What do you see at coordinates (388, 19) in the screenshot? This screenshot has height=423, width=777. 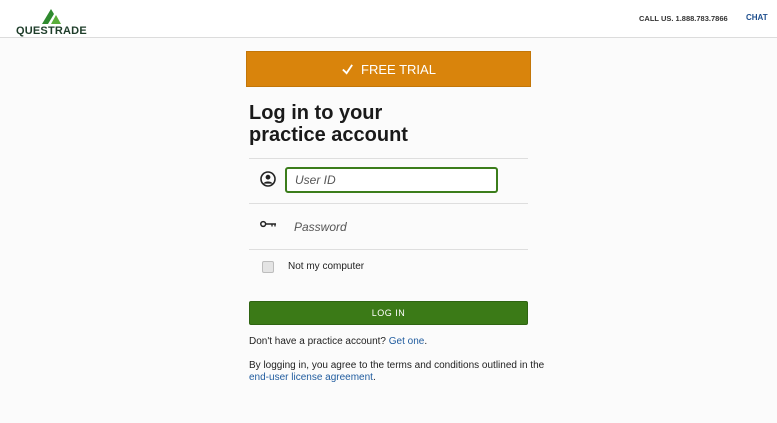 I see `top-header: QUESTRADE CALL US. 1.888.783.7866 CHAT` at bounding box center [388, 19].